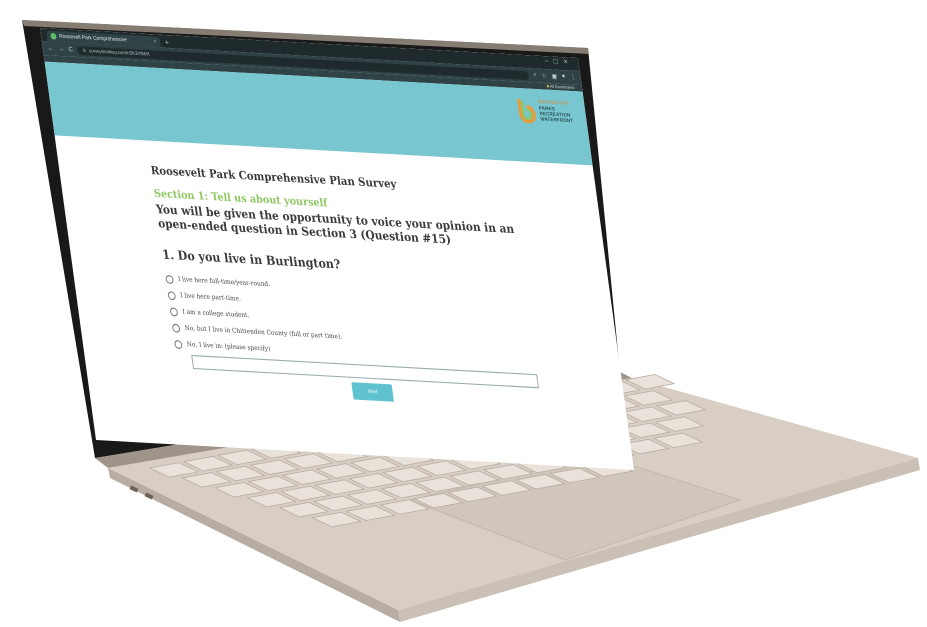  I want to click on option-label: I live here part-time., so click(210, 297).